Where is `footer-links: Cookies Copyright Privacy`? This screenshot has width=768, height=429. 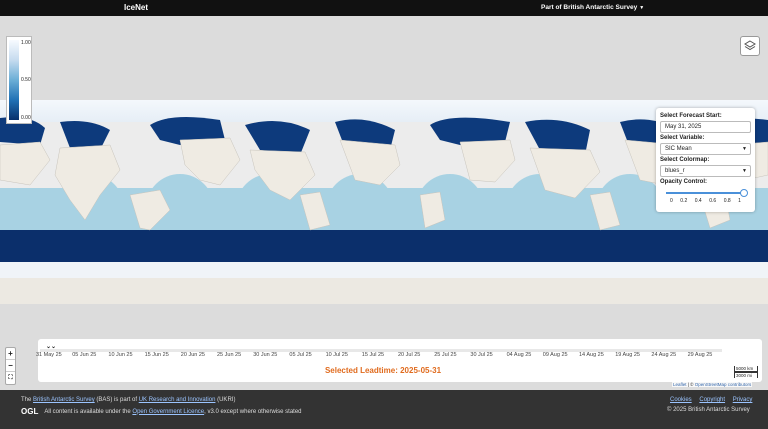 footer-links: Cookies Copyright Privacy is located at coordinates (714, 400).